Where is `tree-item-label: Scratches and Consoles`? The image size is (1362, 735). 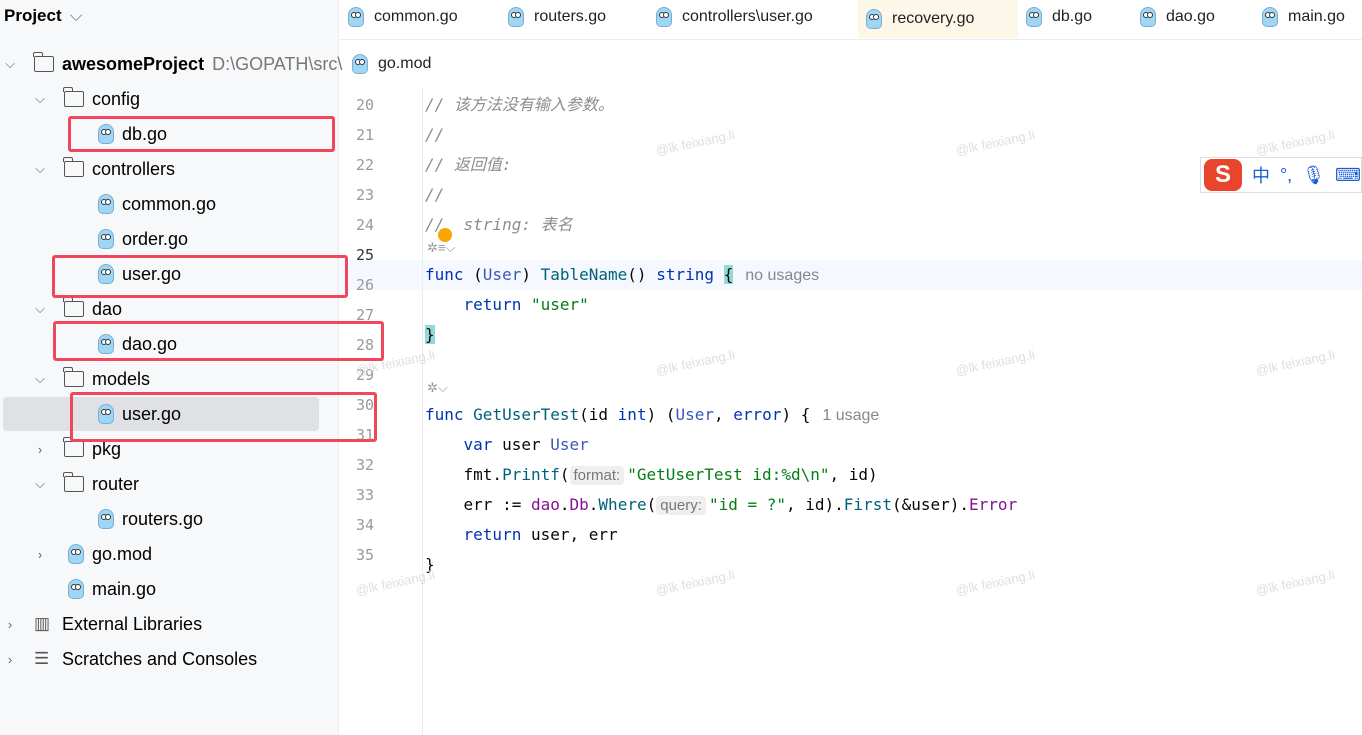
tree-item-label: Scratches and Consoles is located at coordinates (160, 658).